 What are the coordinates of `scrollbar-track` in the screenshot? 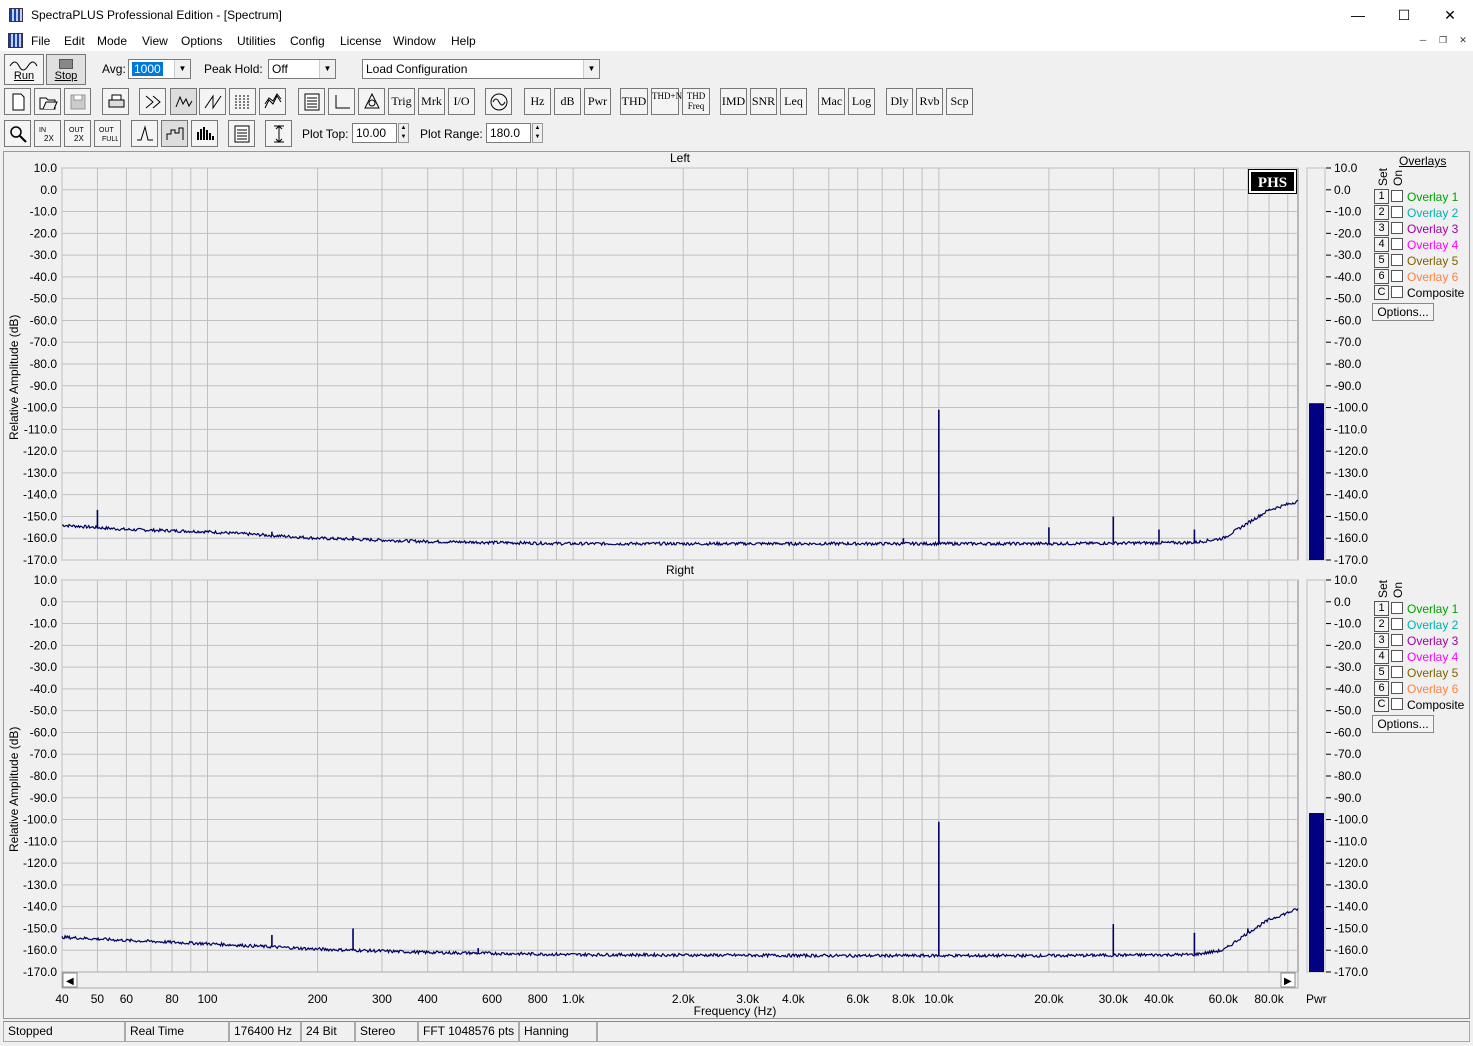 It's located at (680, 980).